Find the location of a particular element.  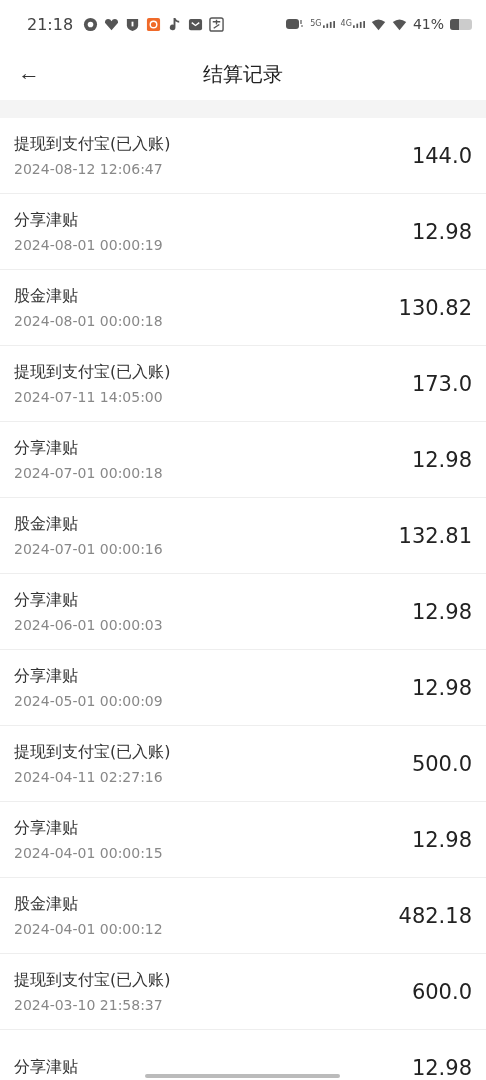

record-row: 分享津贴 2024-07-01 00:00:18 12.98 is located at coordinates (243, 460).